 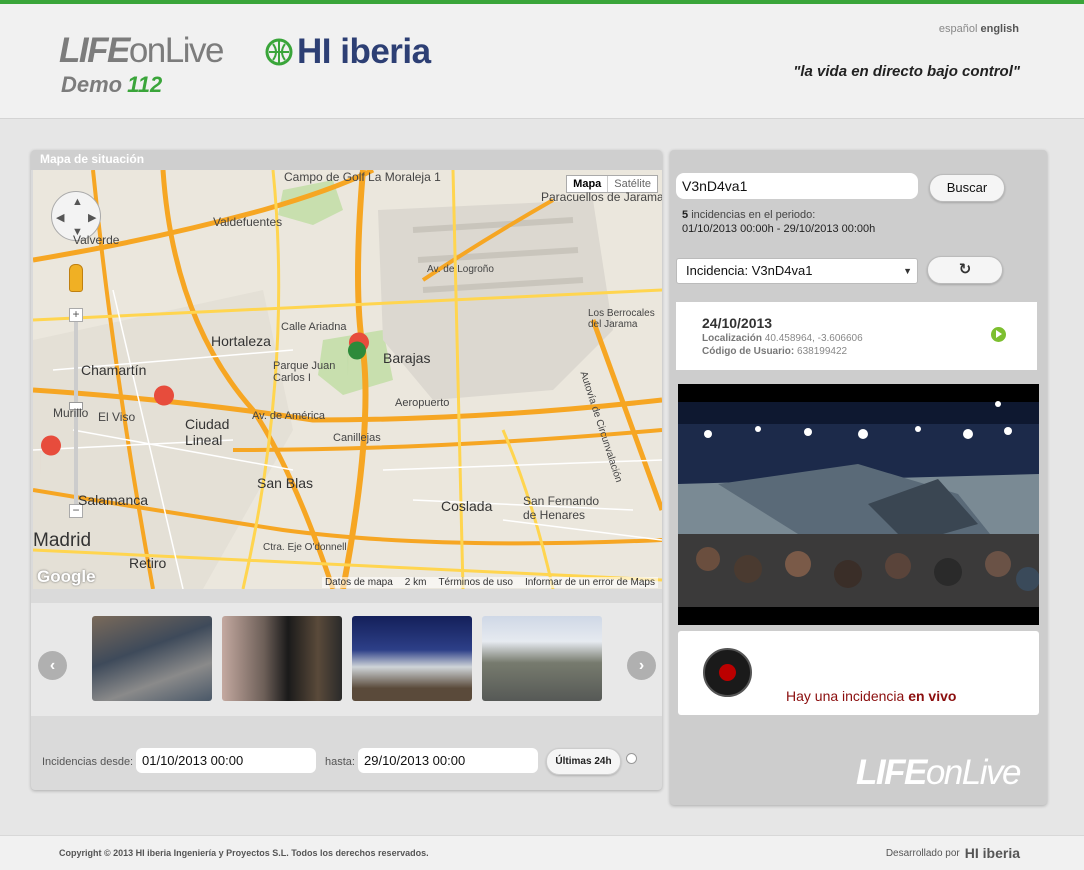 I want to click on map-label-coslada: Coslada, so click(x=467, y=506).